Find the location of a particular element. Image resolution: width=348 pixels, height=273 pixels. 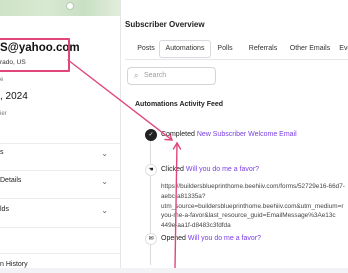

search-input: ⌕ Search is located at coordinates (171, 76).